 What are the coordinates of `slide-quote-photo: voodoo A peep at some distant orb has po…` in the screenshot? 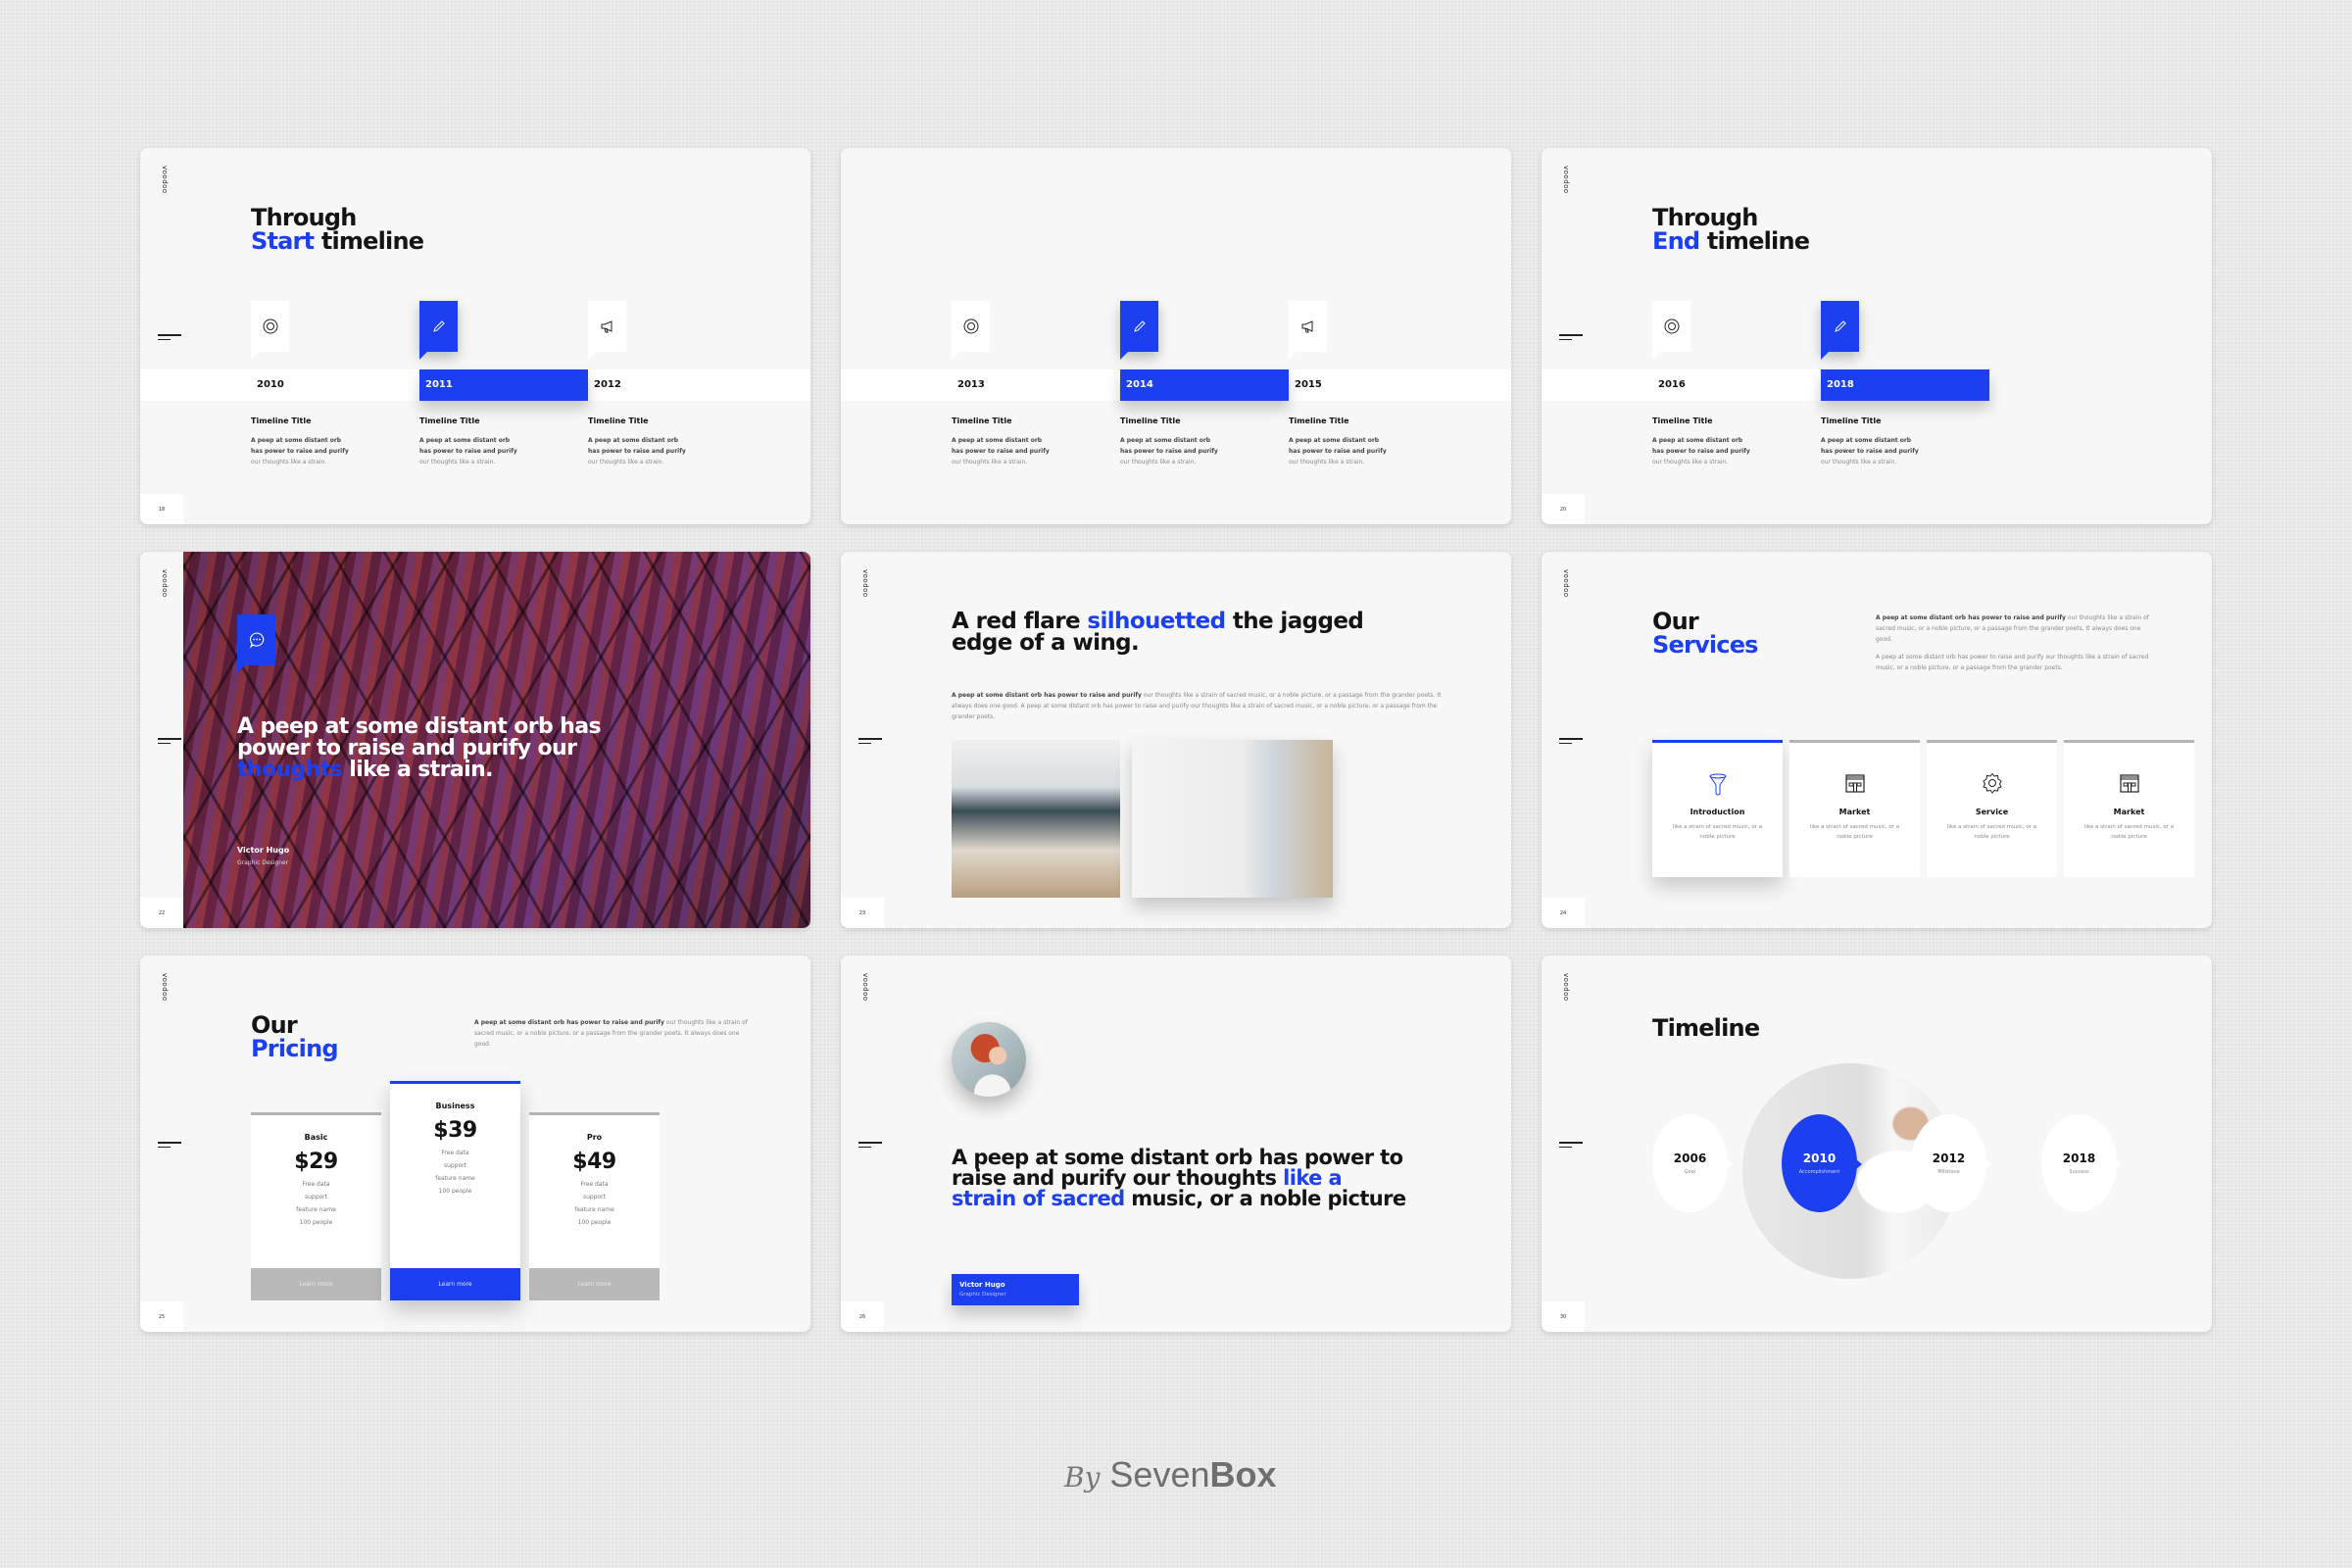 It's located at (475, 740).